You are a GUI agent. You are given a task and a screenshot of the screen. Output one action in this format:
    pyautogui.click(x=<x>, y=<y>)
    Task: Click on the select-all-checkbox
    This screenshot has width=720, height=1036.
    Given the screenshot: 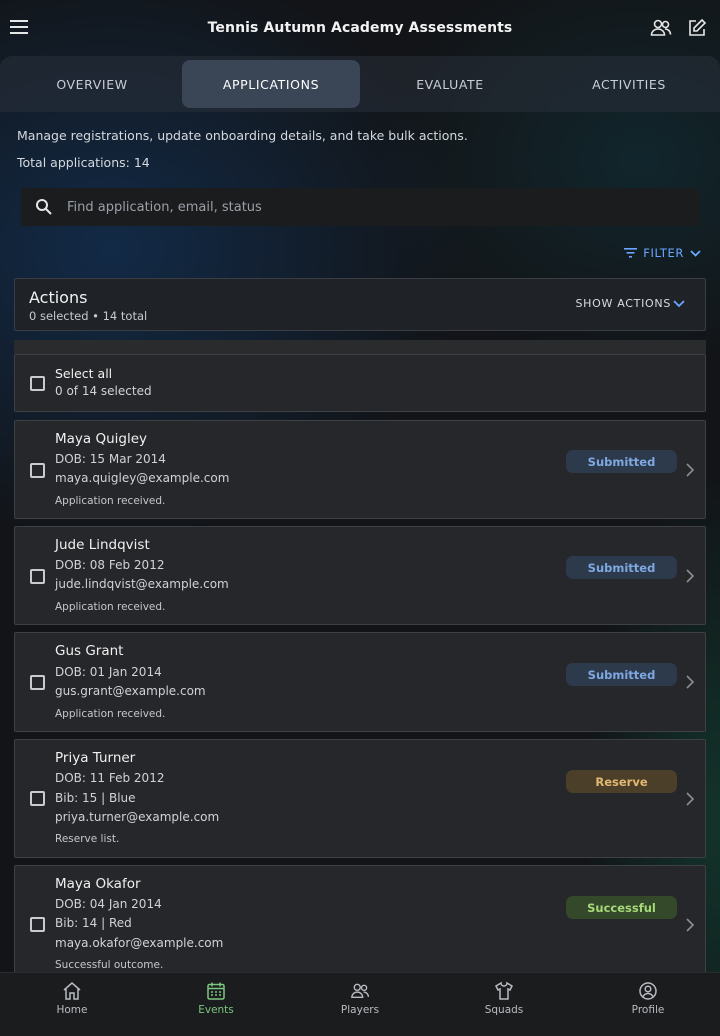 What is the action you would take?
    pyautogui.click(x=37, y=383)
    